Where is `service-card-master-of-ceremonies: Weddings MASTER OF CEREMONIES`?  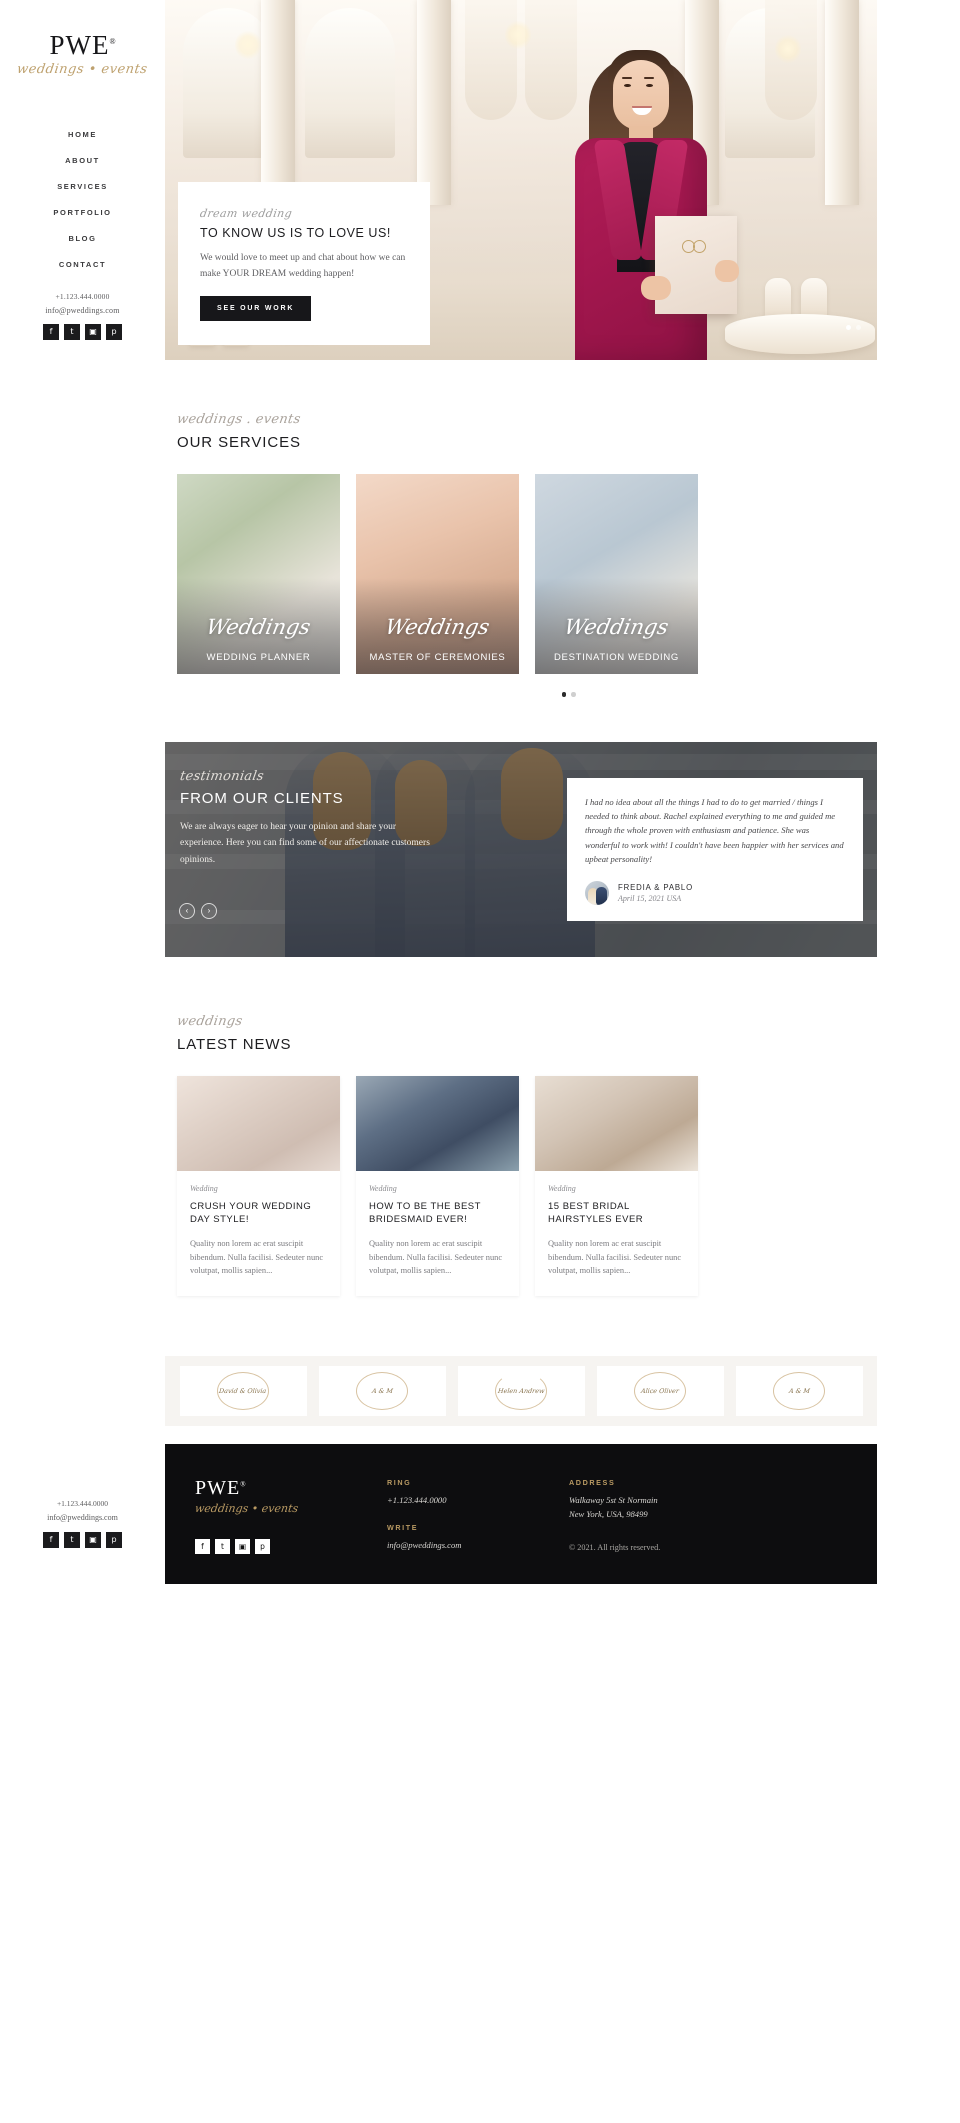 service-card-master-of-ceremonies: Weddings MASTER OF CEREMONIES is located at coordinates (437, 574).